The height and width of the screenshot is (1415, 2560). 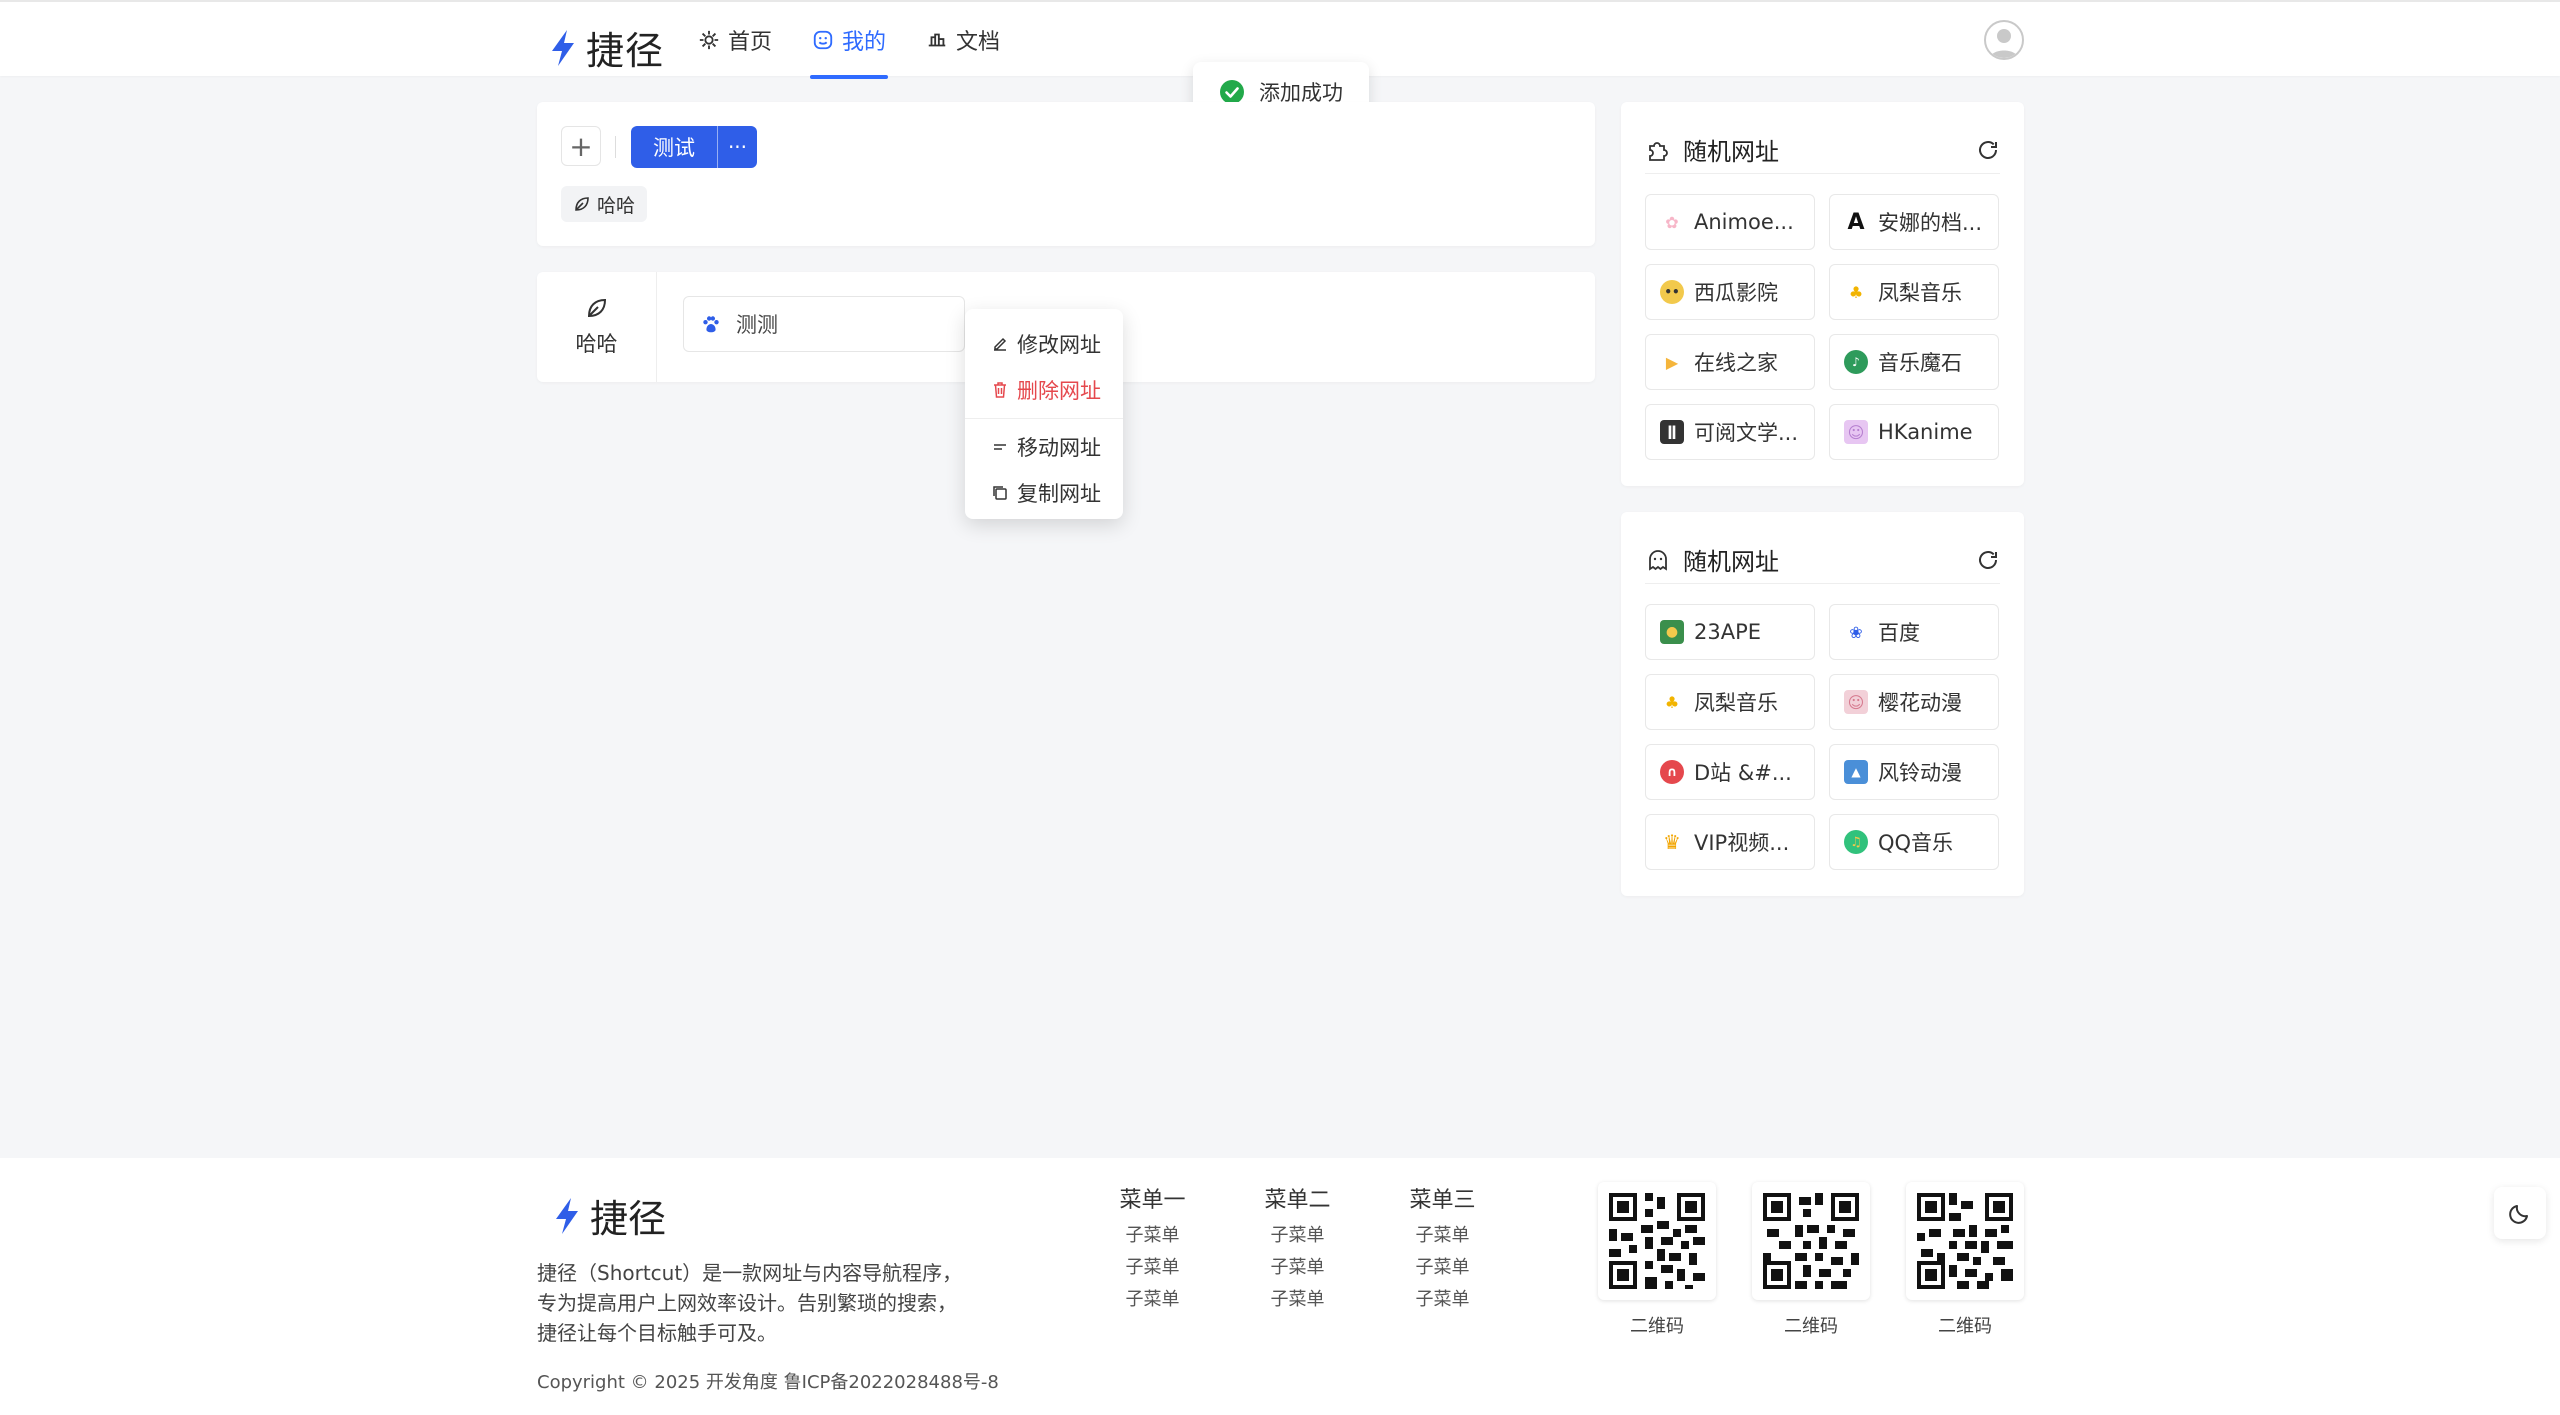 What do you see at coordinates (1000, 390) in the screenshot?
I see `trash-icon` at bounding box center [1000, 390].